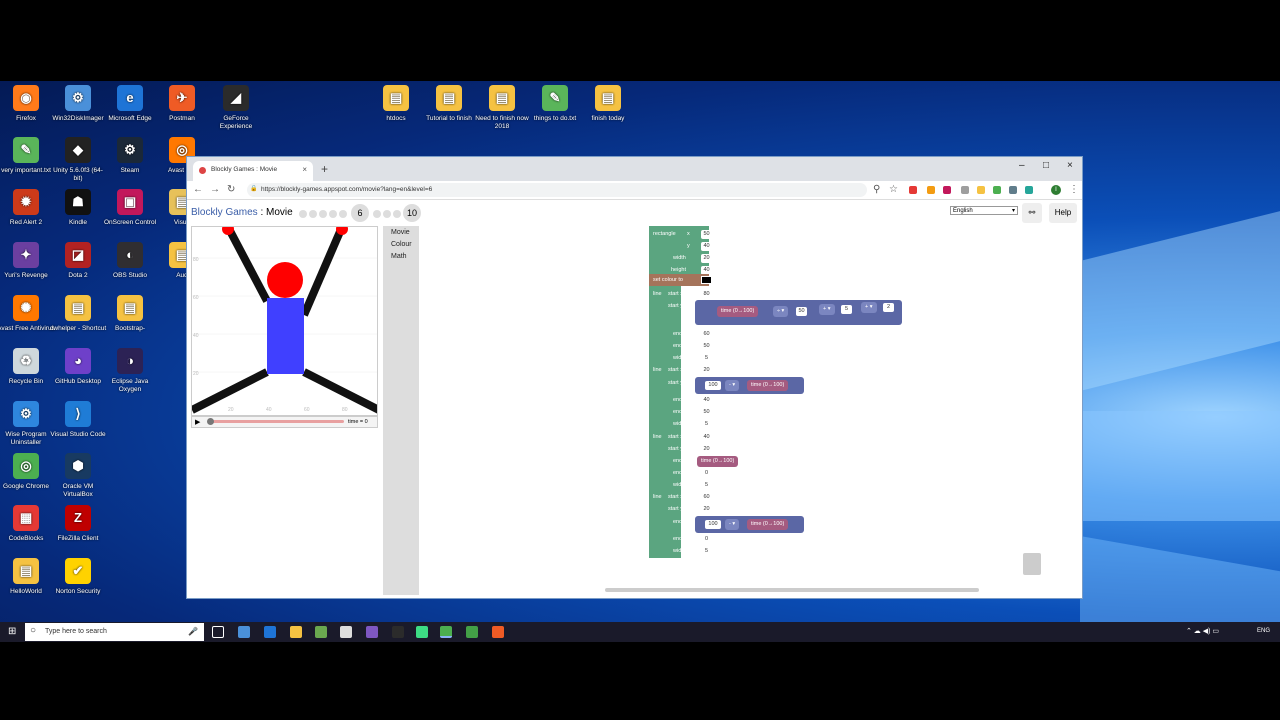 This screenshot has height=720, width=1280. Describe the element at coordinates (1022, 165) in the screenshot. I see `minimize-button: –` at that location.